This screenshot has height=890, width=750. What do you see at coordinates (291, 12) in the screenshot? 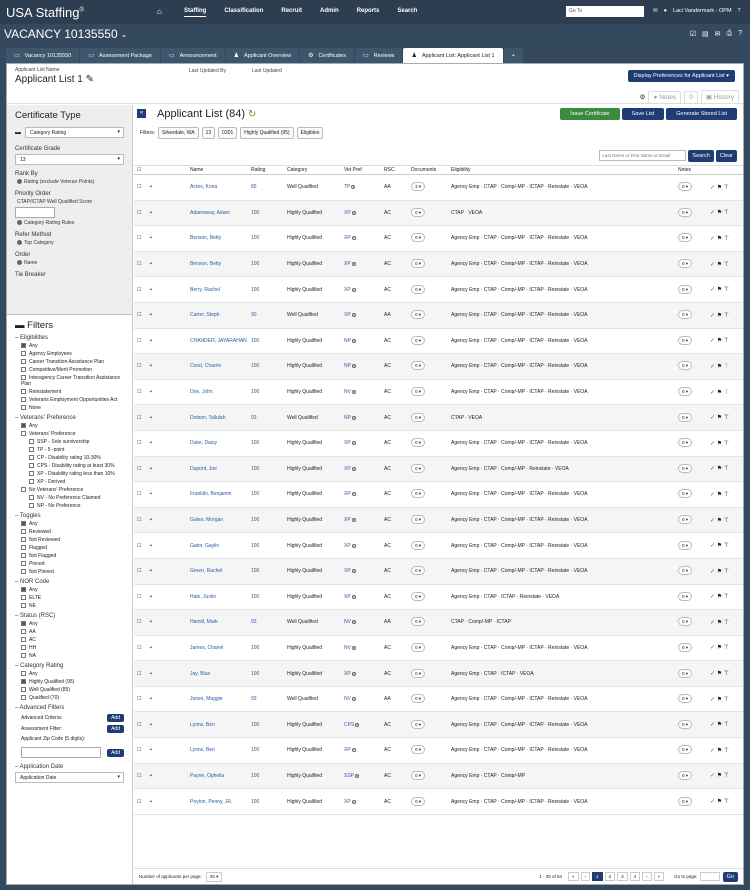
I see `nav-item-recruit: Recruit` at bounding box center [291, 12].